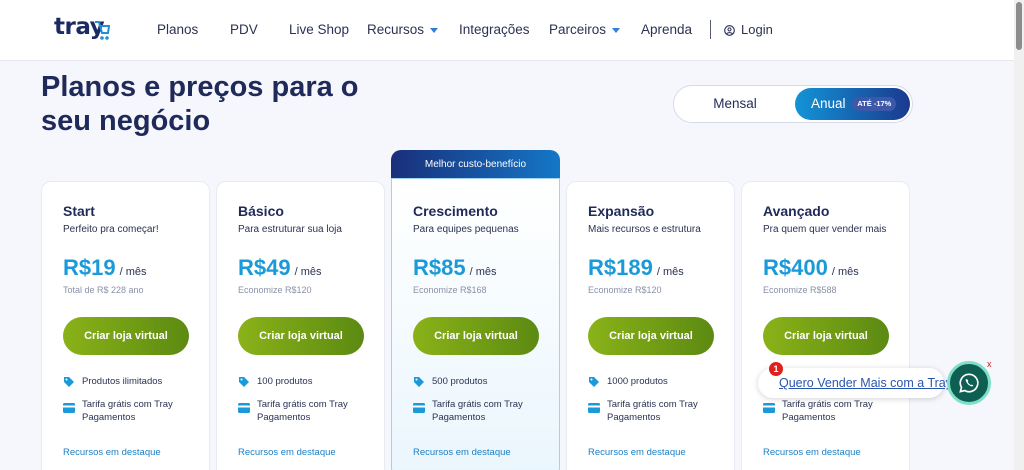 The width and height of the screenshot is (1024, 470). What do you see at coordinates (177, 29) in the screenshot?
I see `nav-planos: Planos` at bounding box center [177, 29].